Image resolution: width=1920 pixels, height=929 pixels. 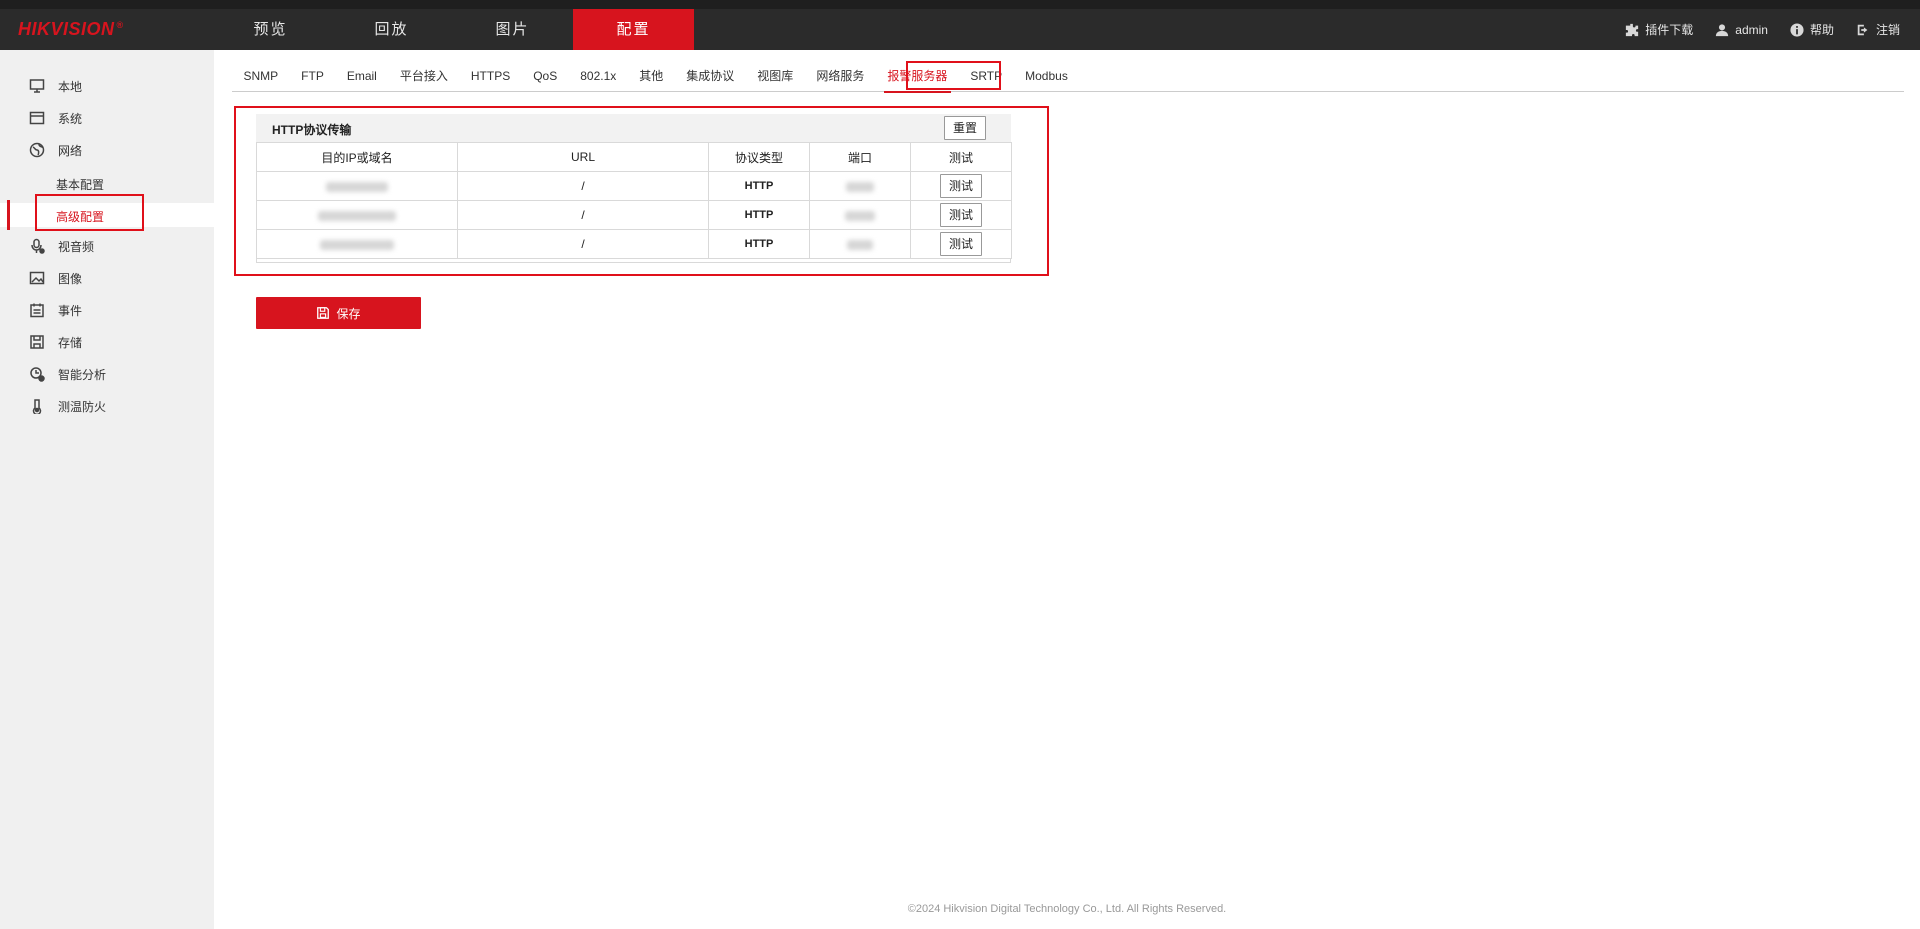 I want to click on main-nav: 预览 回放 图片 配置, so click(x=452, y=29).